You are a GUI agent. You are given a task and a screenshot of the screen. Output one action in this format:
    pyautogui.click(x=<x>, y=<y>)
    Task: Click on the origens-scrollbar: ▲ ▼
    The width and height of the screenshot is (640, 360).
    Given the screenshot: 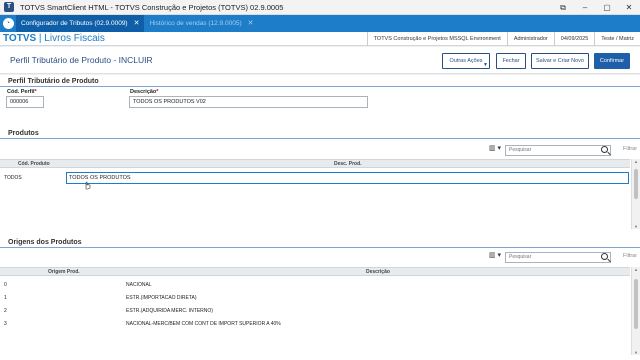 What is the action you would take?
    pyautogui.click(x=635, y=311)
    